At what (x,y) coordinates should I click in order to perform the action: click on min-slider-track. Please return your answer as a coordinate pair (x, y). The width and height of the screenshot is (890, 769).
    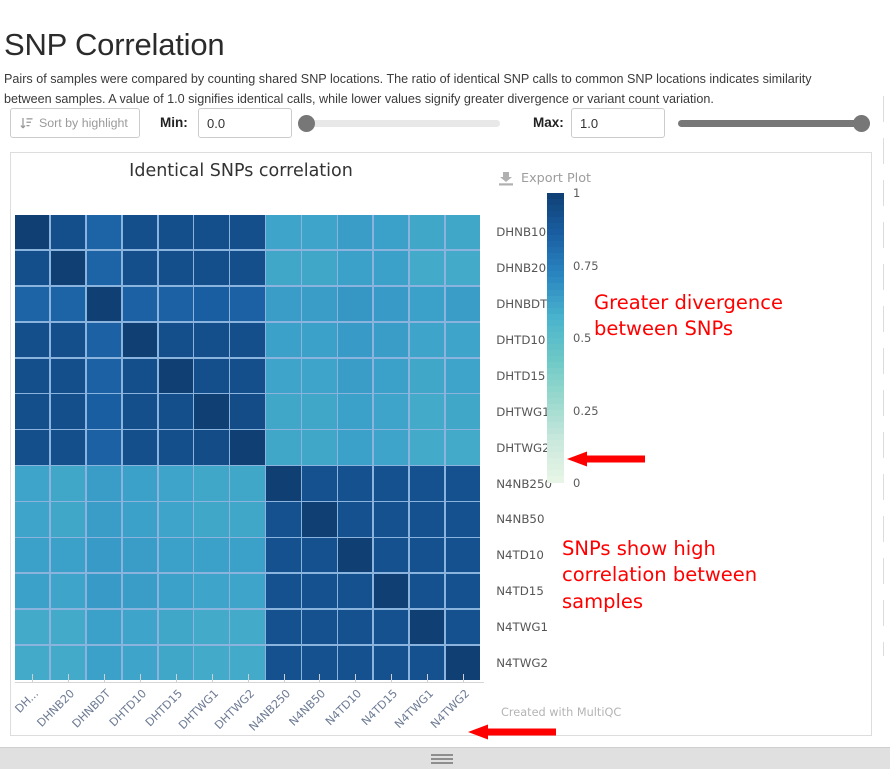
    Looking at the image, I should click on (399, 123).